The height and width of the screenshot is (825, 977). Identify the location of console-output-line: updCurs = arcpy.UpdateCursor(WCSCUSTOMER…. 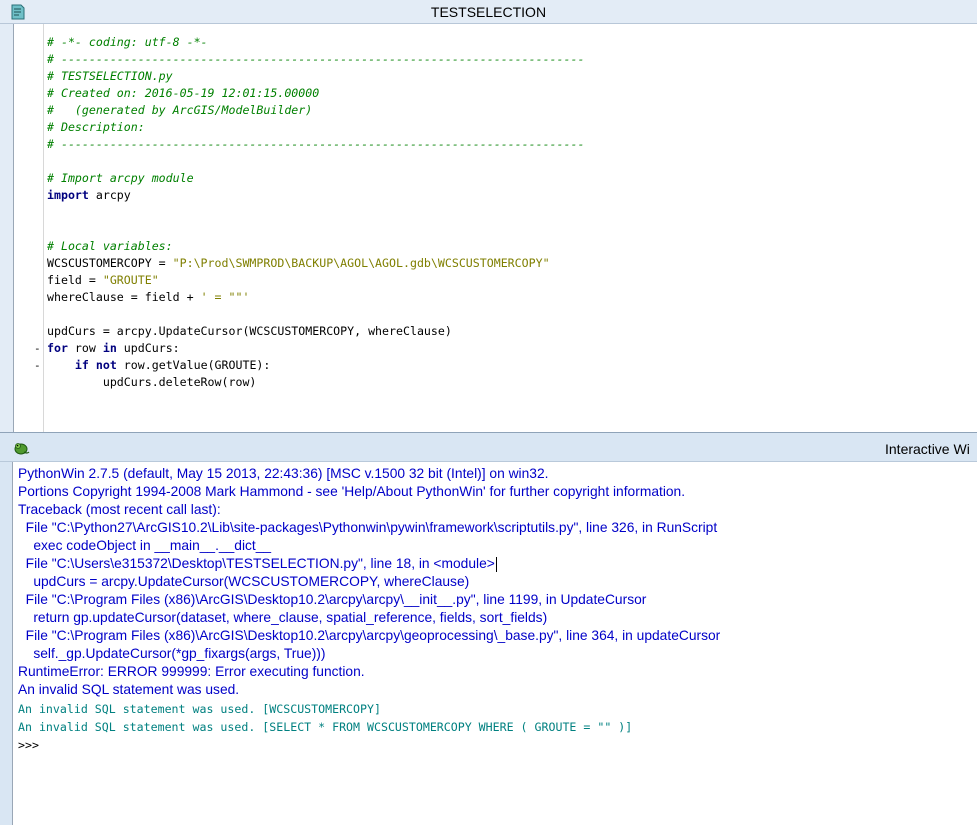
(244, 581).